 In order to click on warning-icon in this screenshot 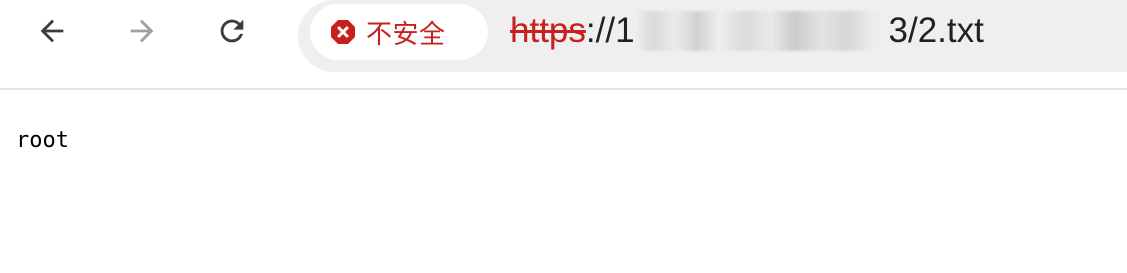, I will do `click(343, 32)`.